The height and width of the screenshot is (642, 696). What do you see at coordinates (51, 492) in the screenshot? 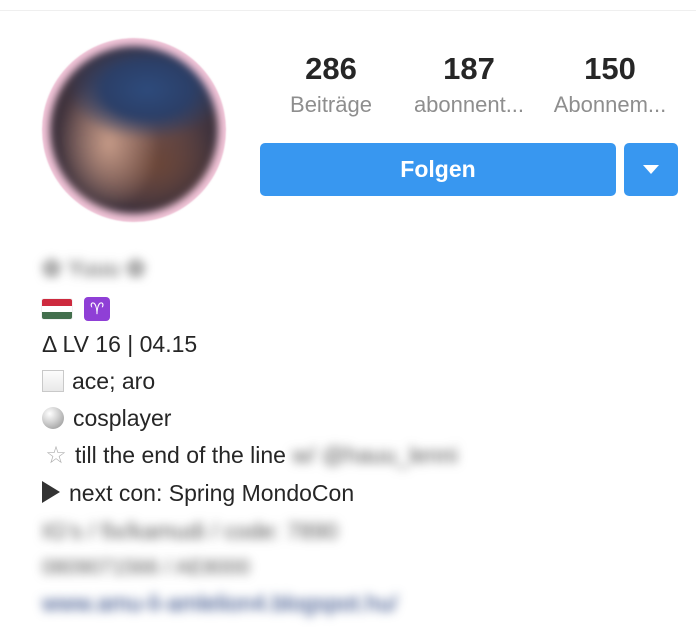
I see `play-icon` at bounding box center [51, 492].